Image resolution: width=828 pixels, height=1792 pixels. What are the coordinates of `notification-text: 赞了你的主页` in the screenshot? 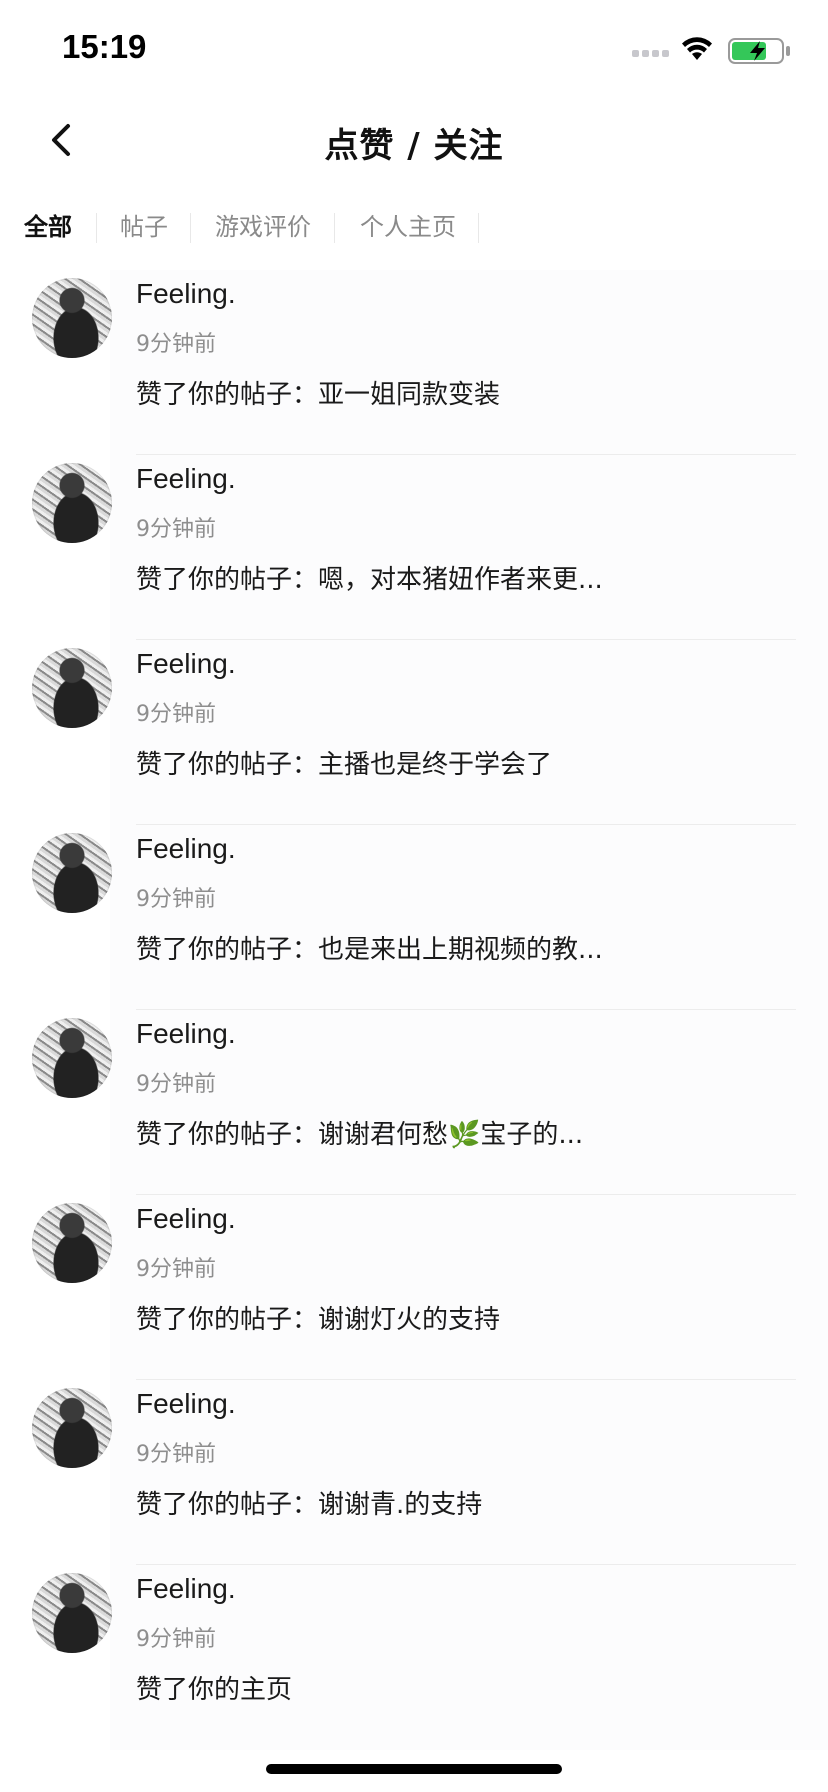 It's located at (214, 1690).